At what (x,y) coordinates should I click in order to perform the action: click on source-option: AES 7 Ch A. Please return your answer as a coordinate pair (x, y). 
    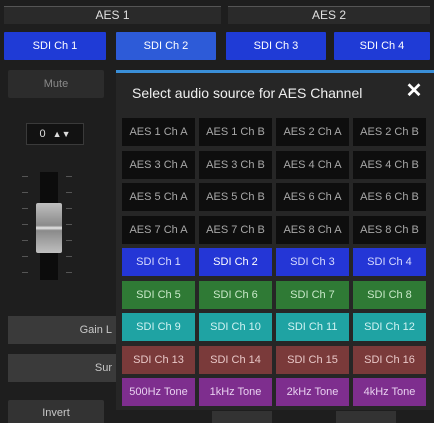
    Looking at the image, I should click on (158, 229).